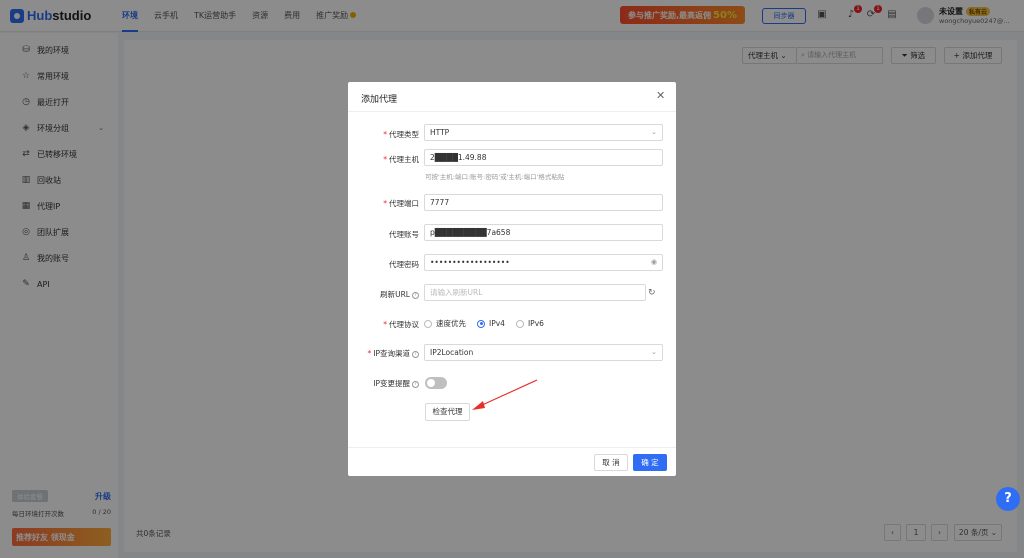 Image resolution: width=1024 pixels, height=558 pixels. Describe the element at coordinates (543, 202) in the screenshot. I see `proxy-port-input: 7777` at that location.